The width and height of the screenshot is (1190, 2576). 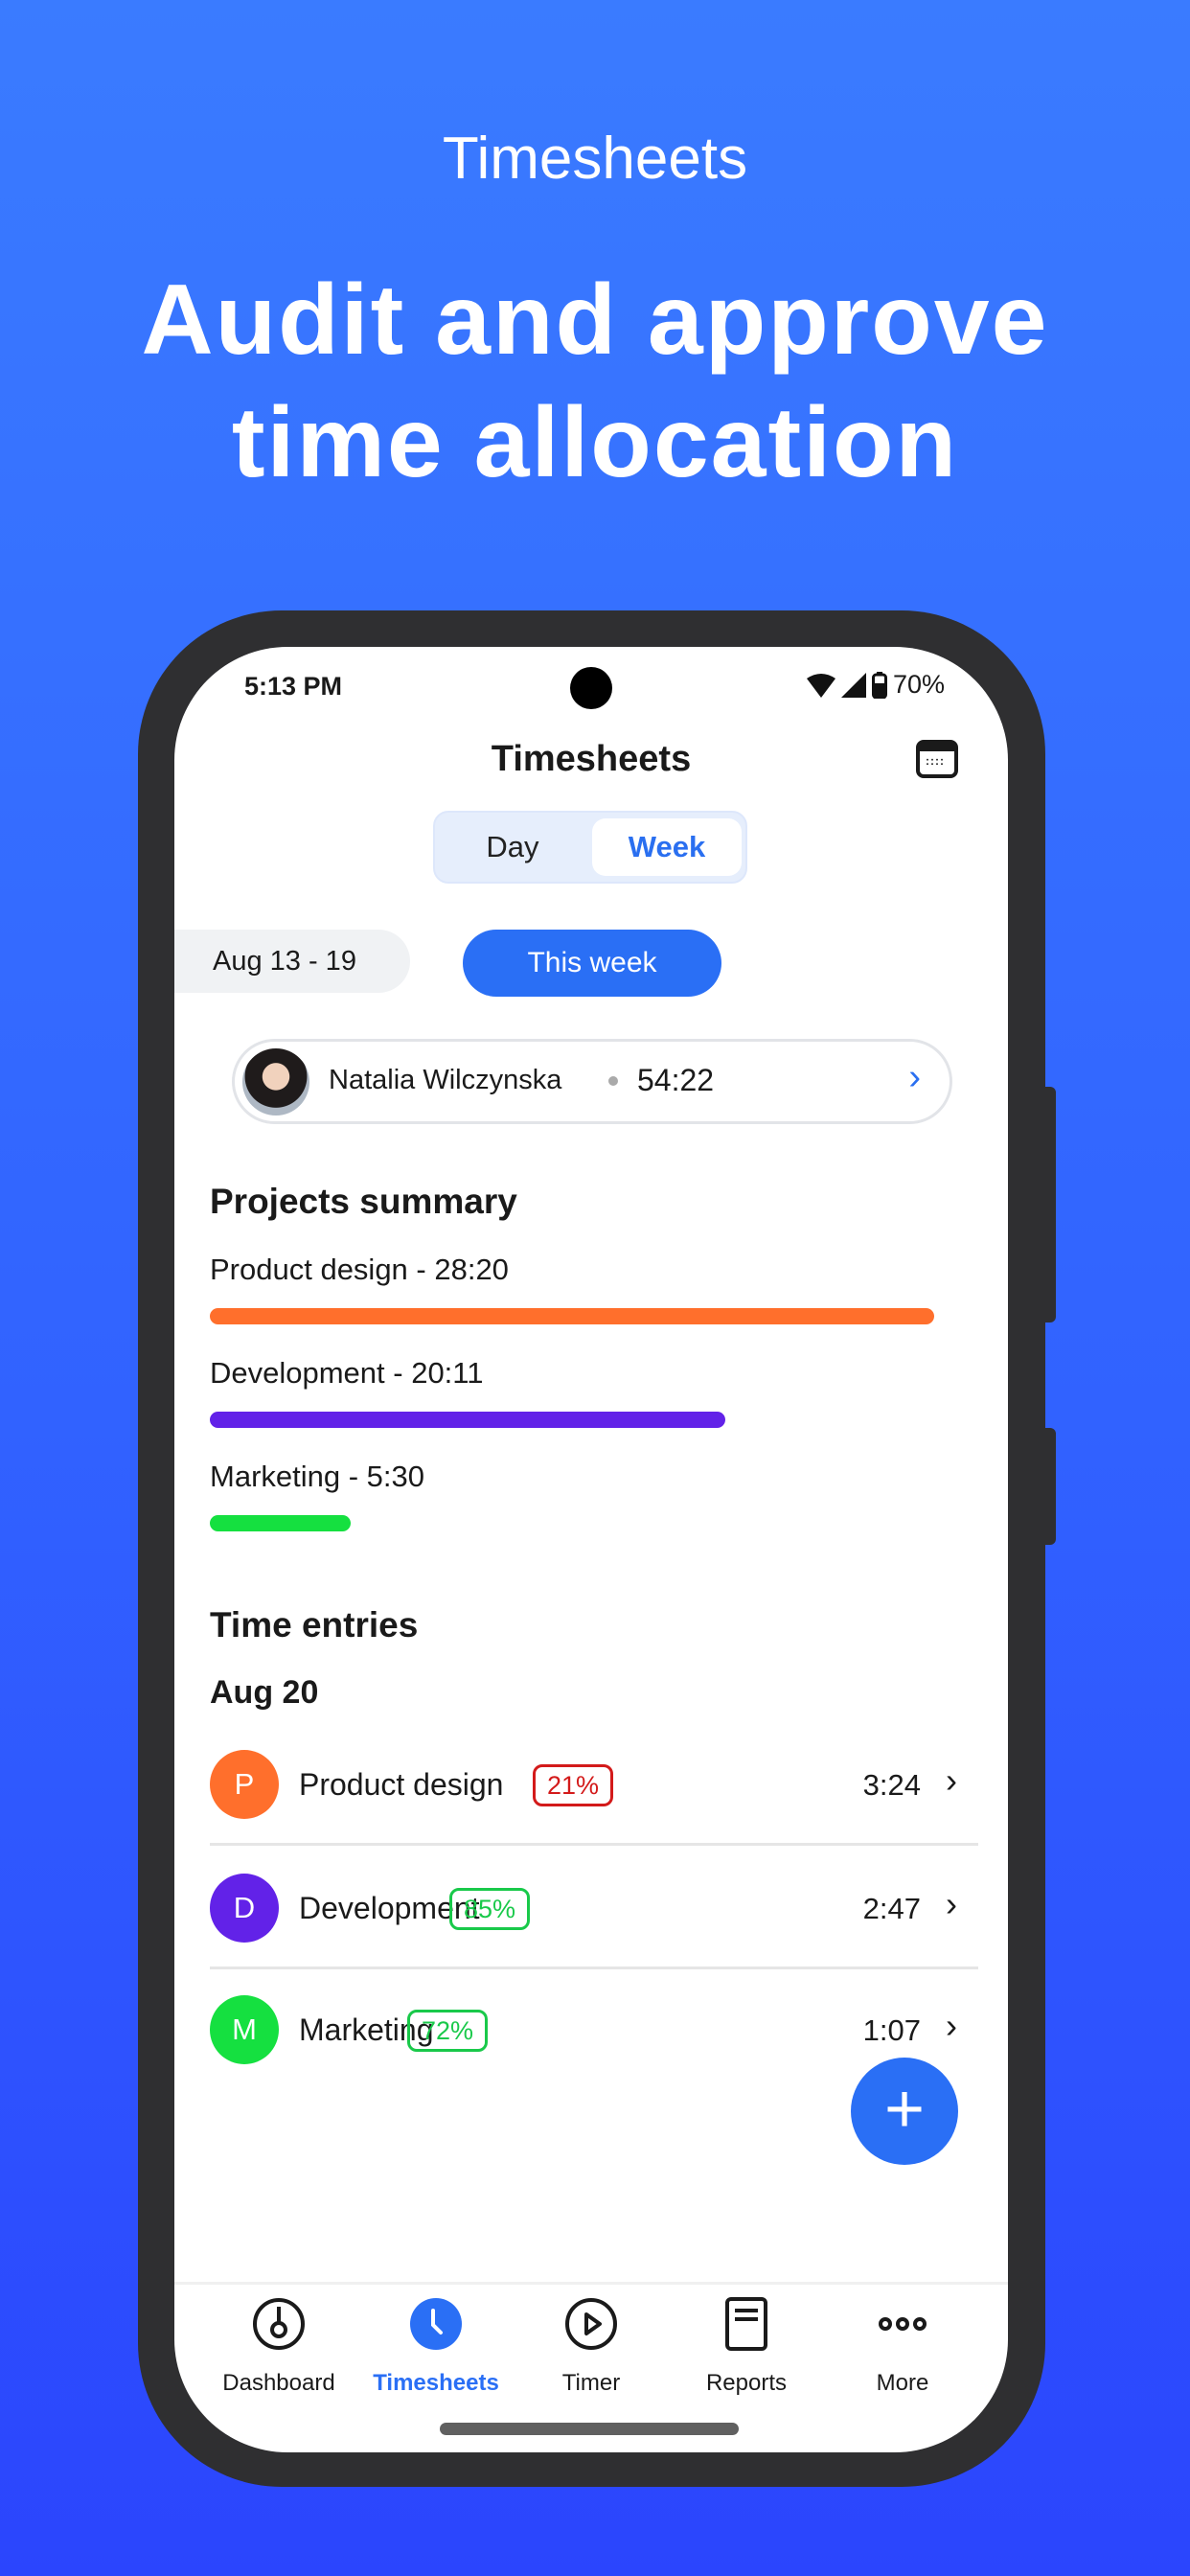 I want to click on status-time: 5:13 PM, so click(x=294, y=686).